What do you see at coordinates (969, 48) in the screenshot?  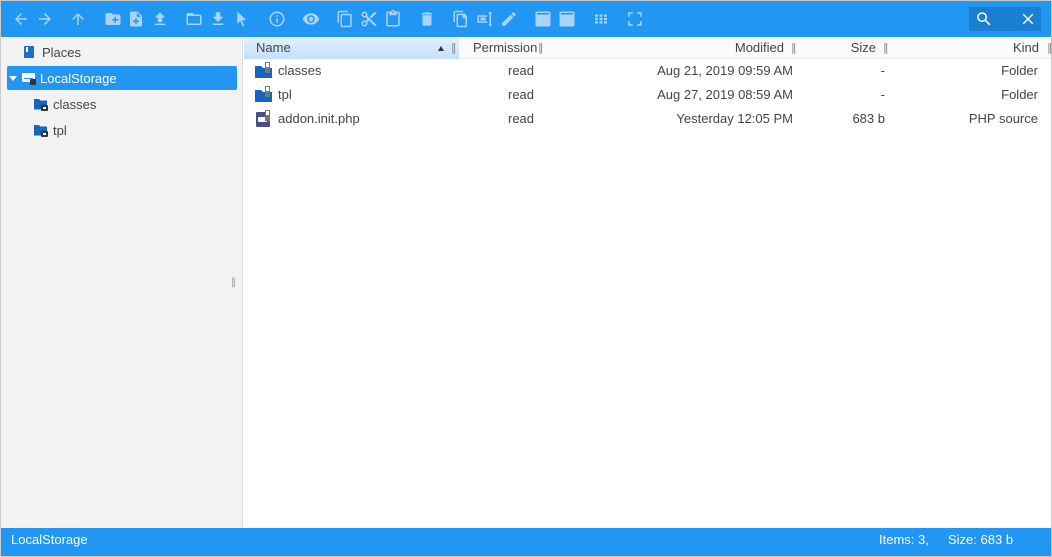 I see `column-header-kind: Kind ‖` at bounding box center [969, 48].